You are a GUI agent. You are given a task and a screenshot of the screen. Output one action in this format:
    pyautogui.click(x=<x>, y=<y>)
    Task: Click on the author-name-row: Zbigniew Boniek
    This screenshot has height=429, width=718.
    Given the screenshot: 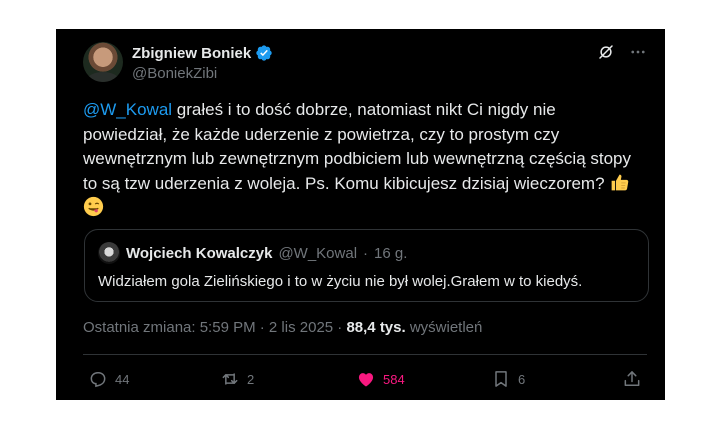 What is the action you would take?
    pyautogui.click(x=202, y=53)
    